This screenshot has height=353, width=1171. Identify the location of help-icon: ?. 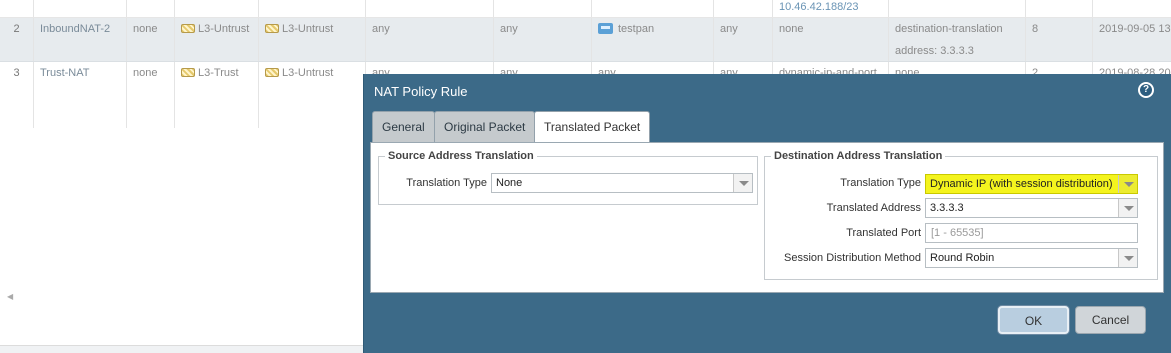
(1146, 90).